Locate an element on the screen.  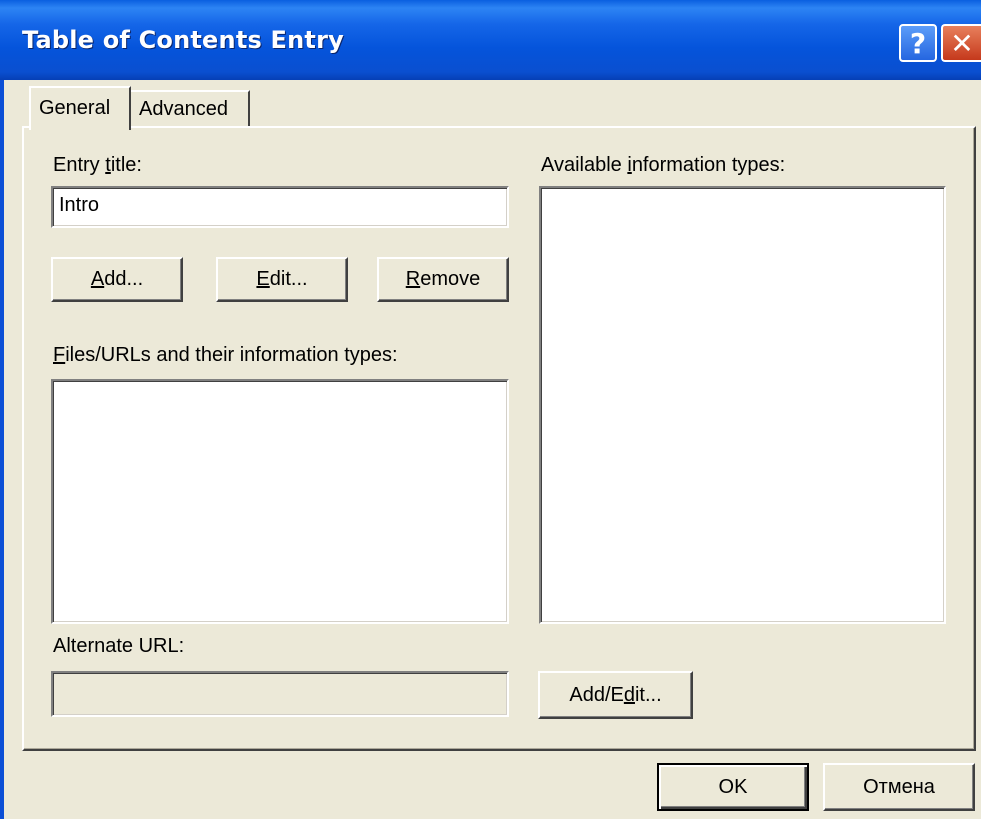
files-urls-list is located at coordinates (280, 501).